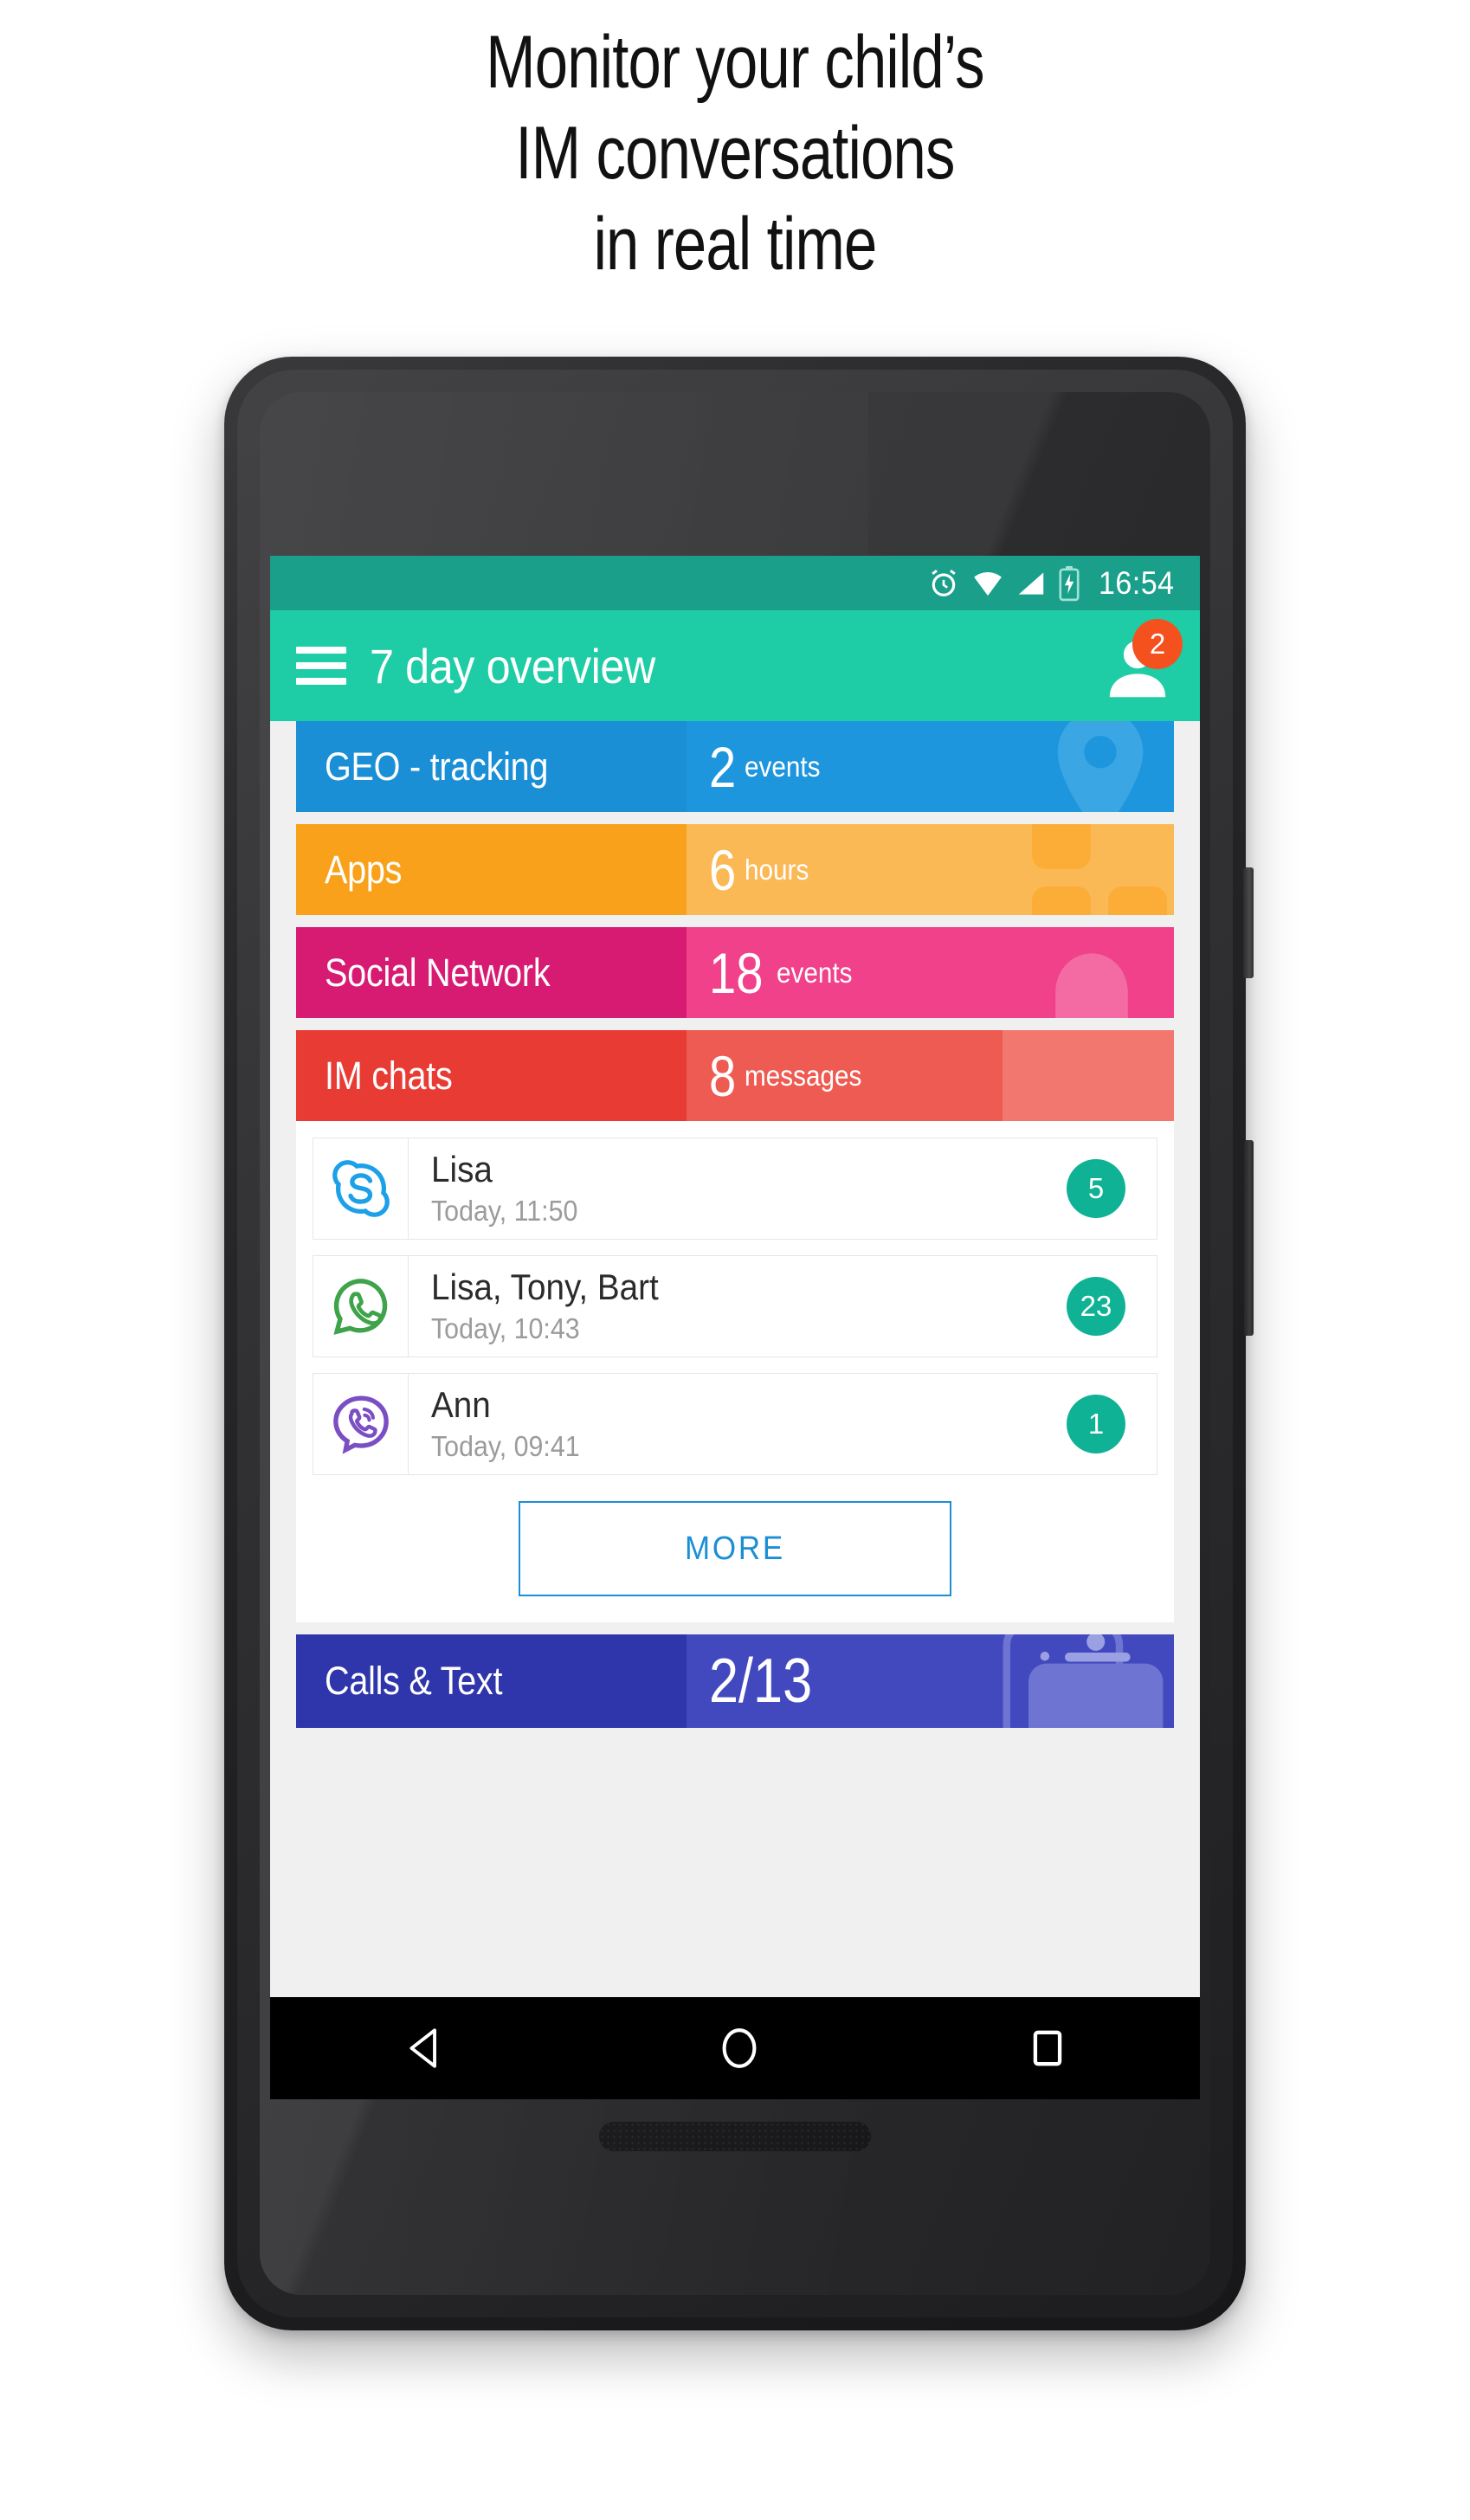 Image resolution: width=1470 pixels, height=2520 pixels. What do you see at coordinates (438, 972) in the screenshot?
I see `category-label: Social Network` at bounding box center [438, 972].